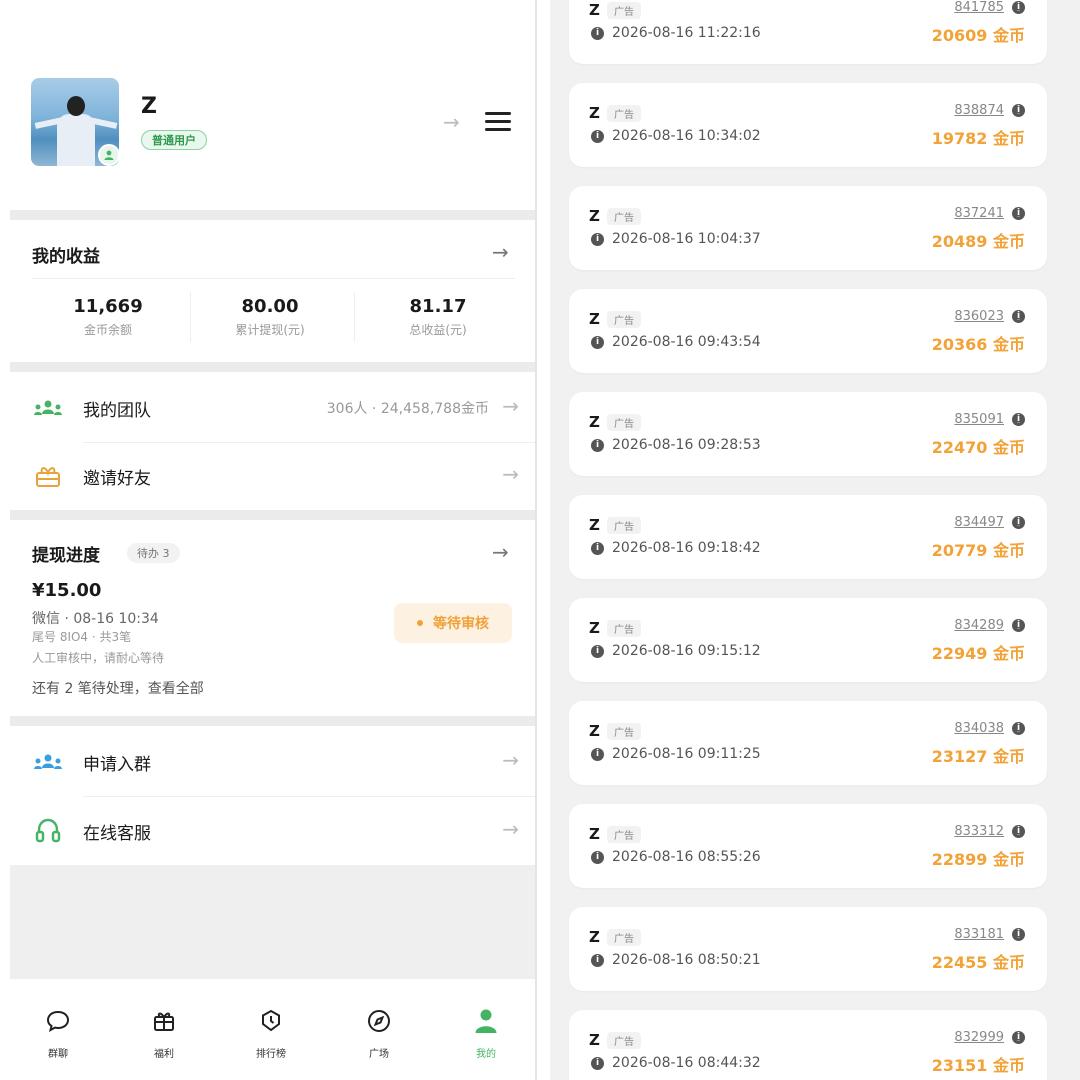 The height and width of the screenshot is (1080, 1080). I want to click on record-card: Z 广告 i 2026-08-16 08:50:21 833181 i 22455 金币, so click(808, 949).